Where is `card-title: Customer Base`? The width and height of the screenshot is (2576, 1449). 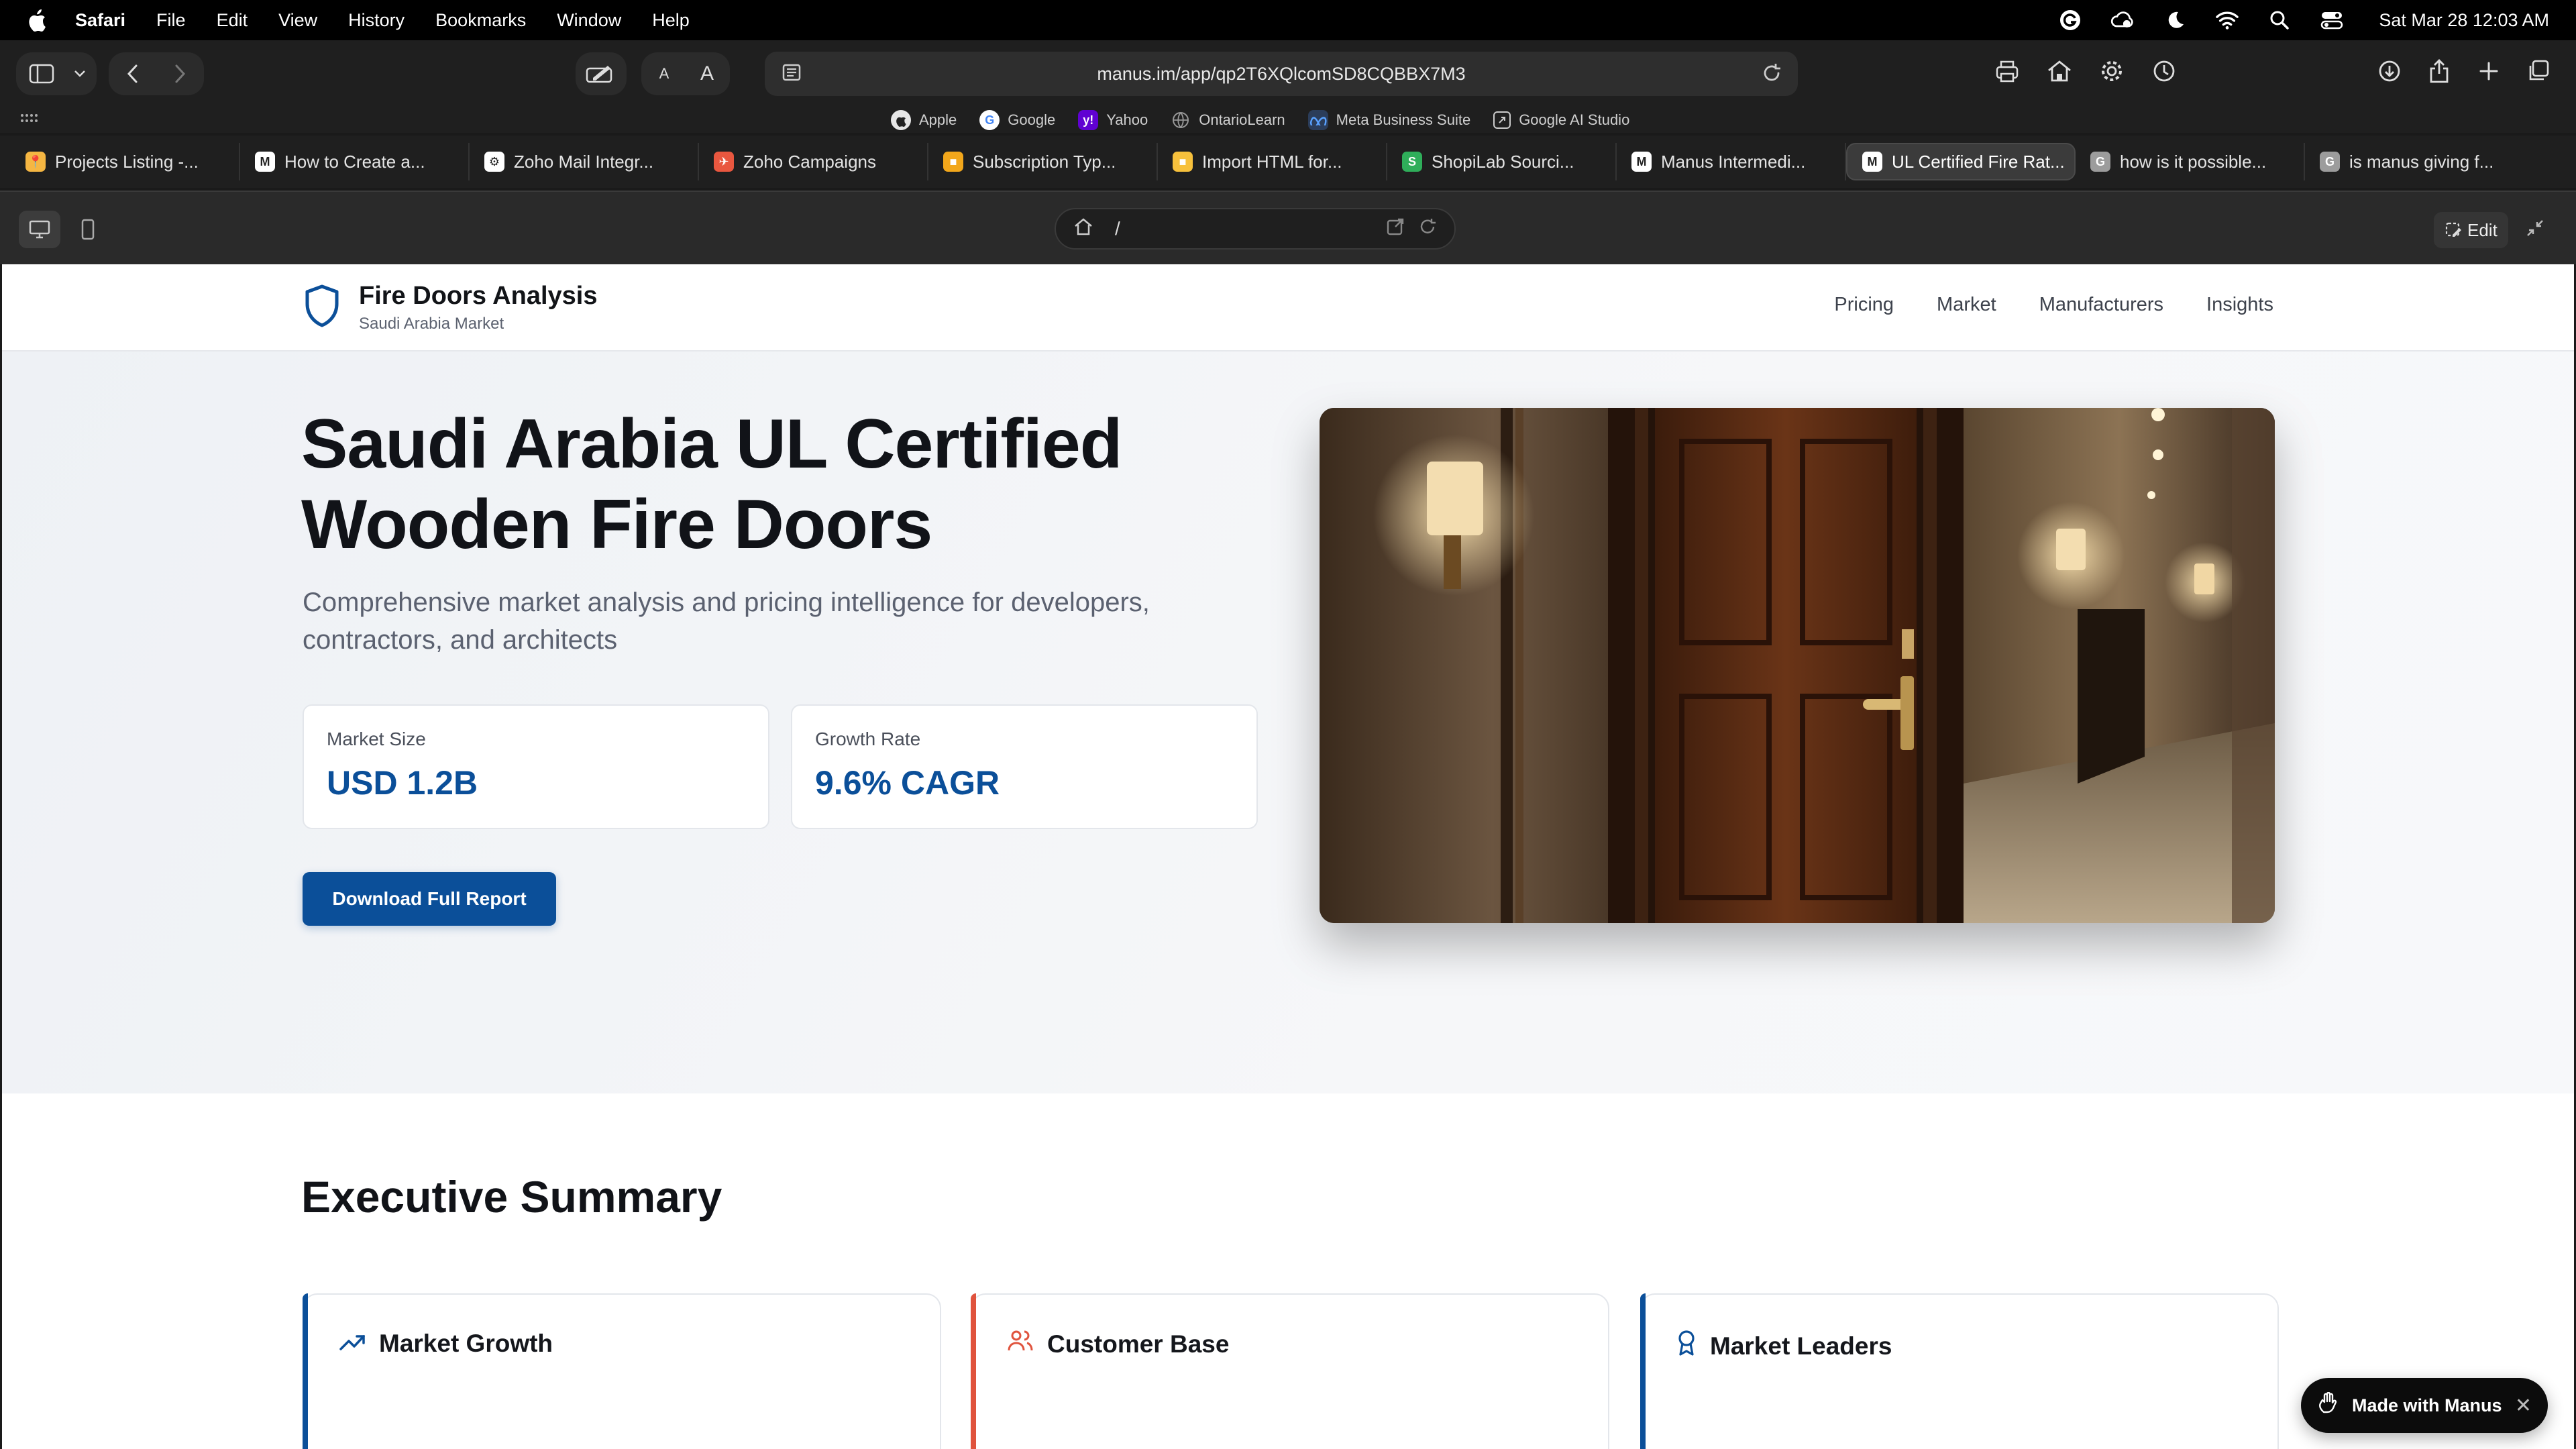 card-title: Customer Base is located at coordinates (1138, 1344).